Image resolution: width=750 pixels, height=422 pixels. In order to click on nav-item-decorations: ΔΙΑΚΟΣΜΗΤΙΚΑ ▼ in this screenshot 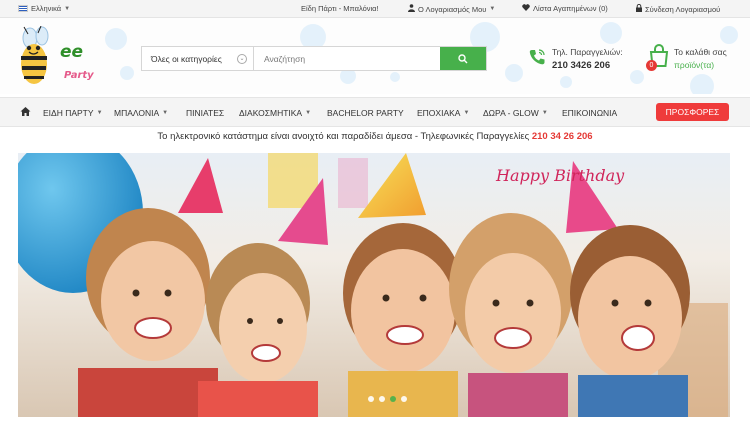, I will do `click(275, 113)`.